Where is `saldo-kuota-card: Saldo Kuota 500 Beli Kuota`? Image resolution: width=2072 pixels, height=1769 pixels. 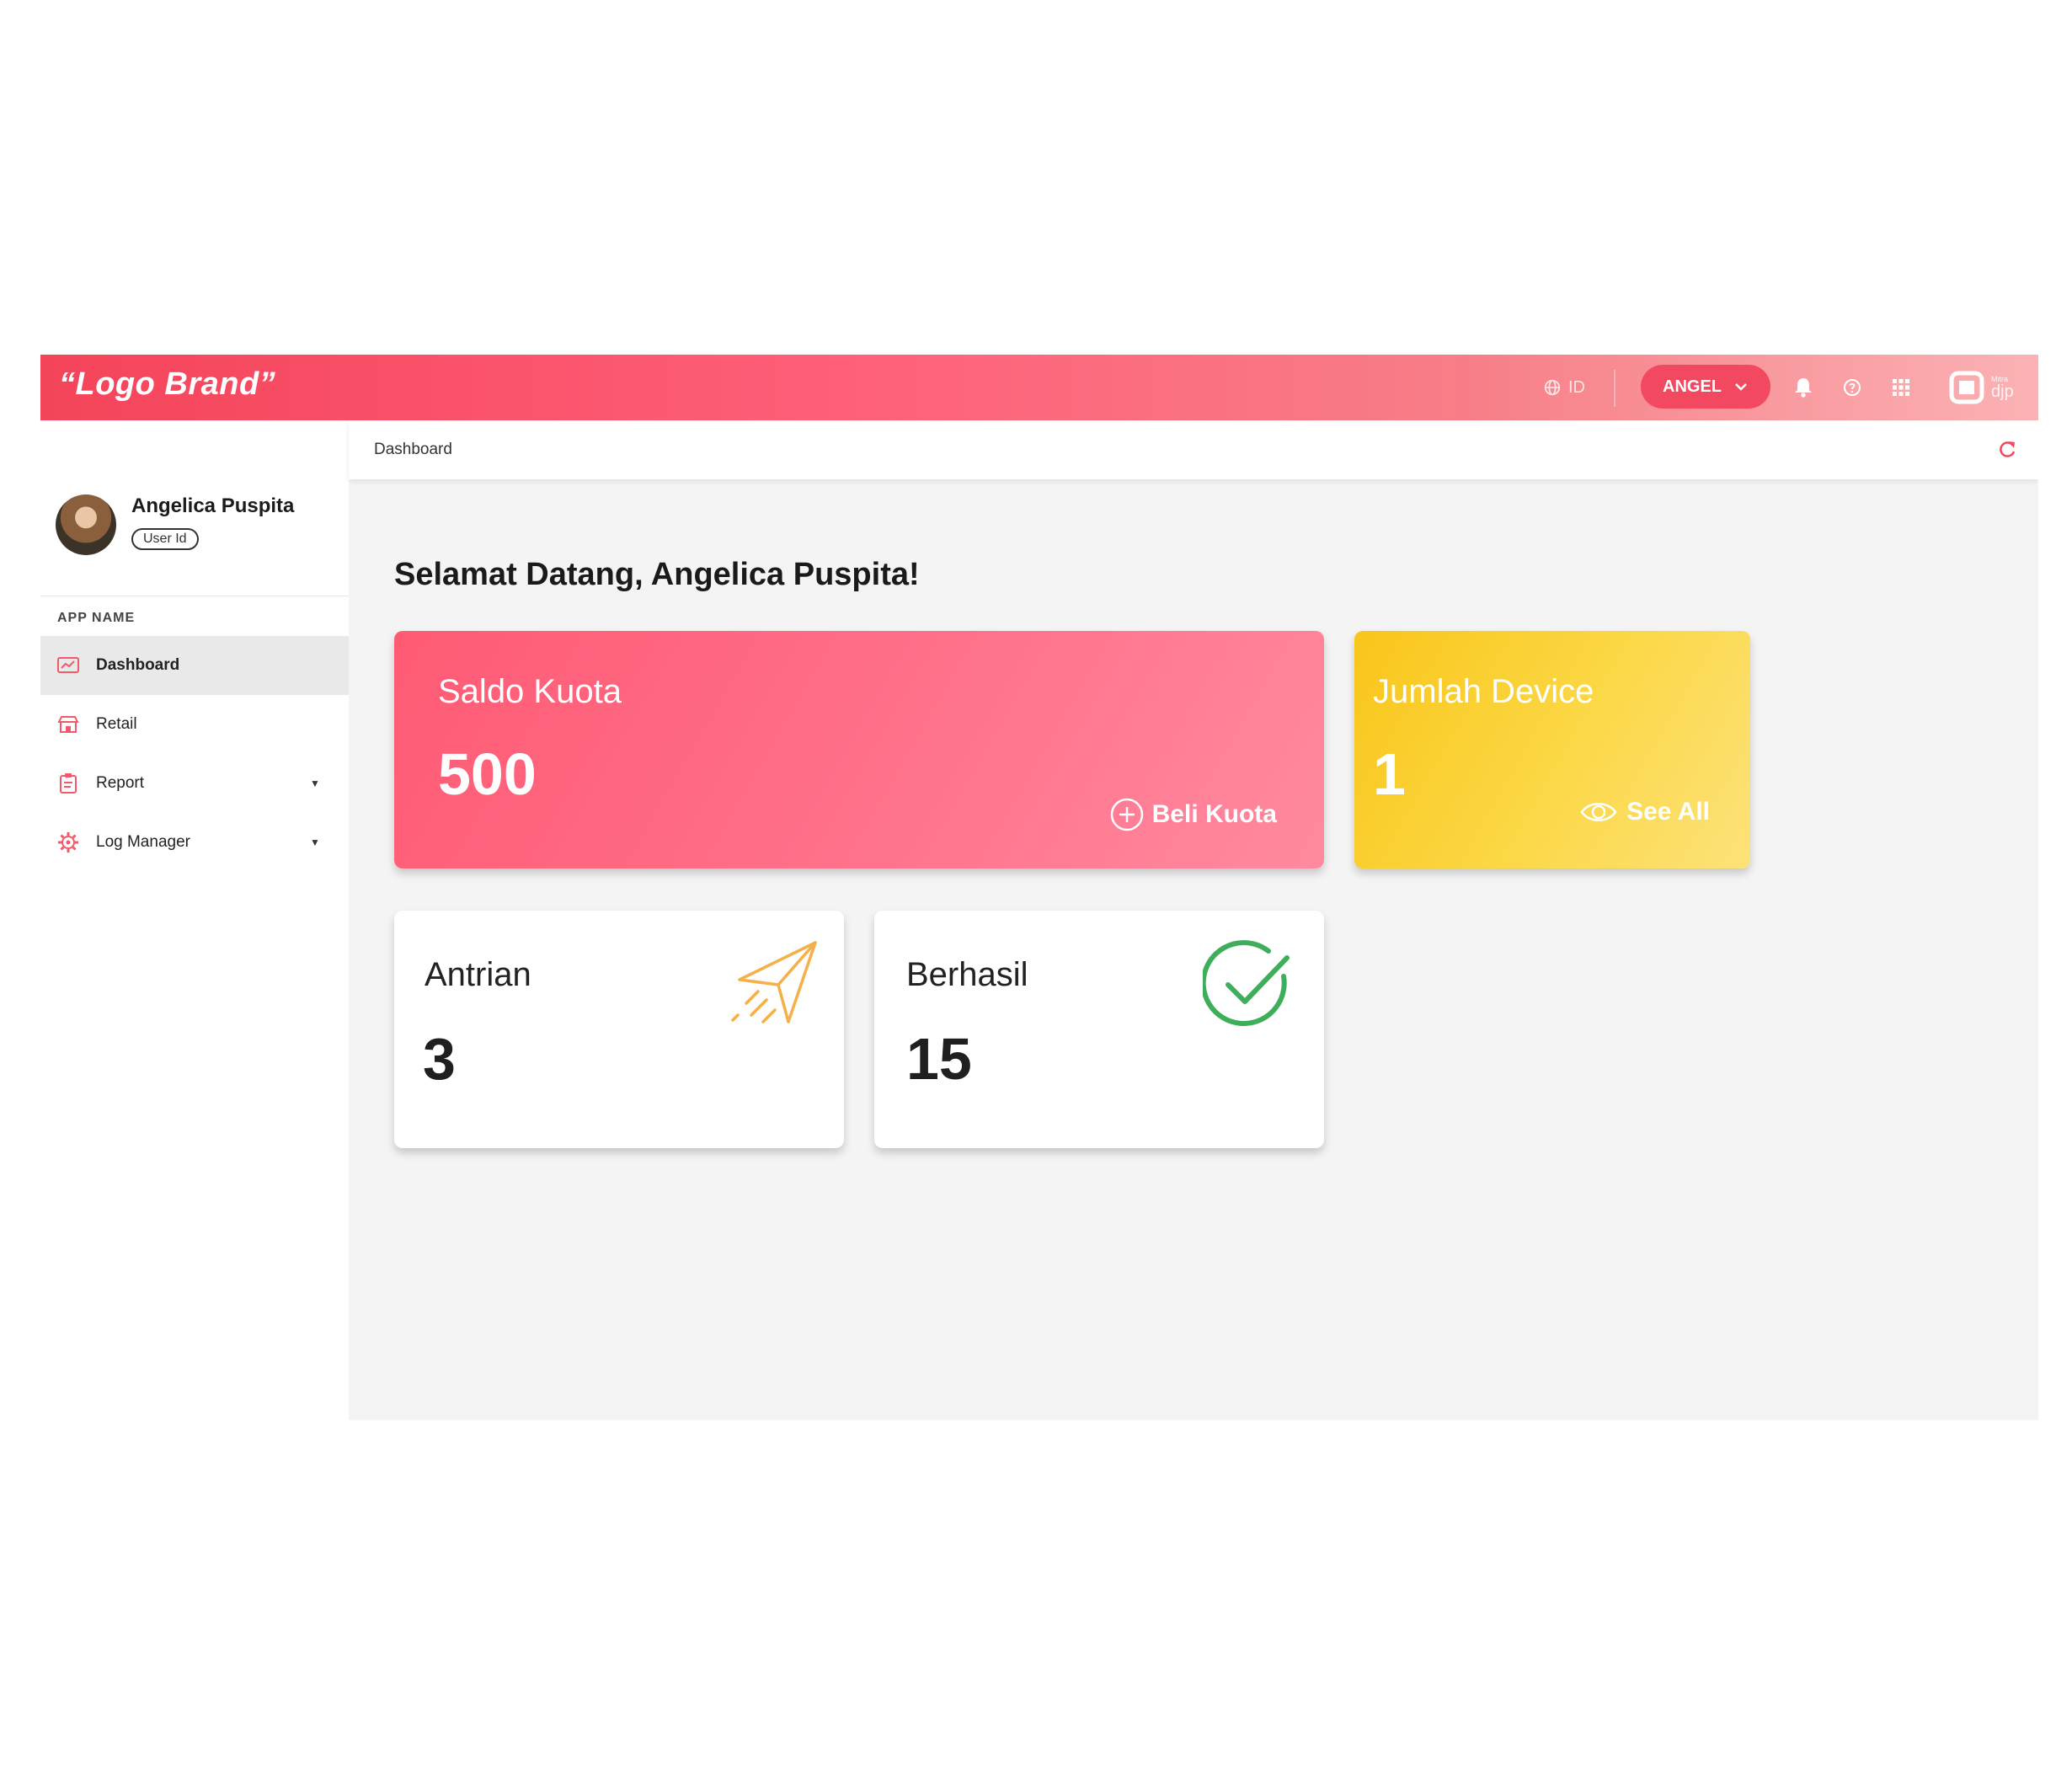
saldo-kuota-card: Saldo Kuota 500 Beli Kuota is located at coordinates (859, 749).